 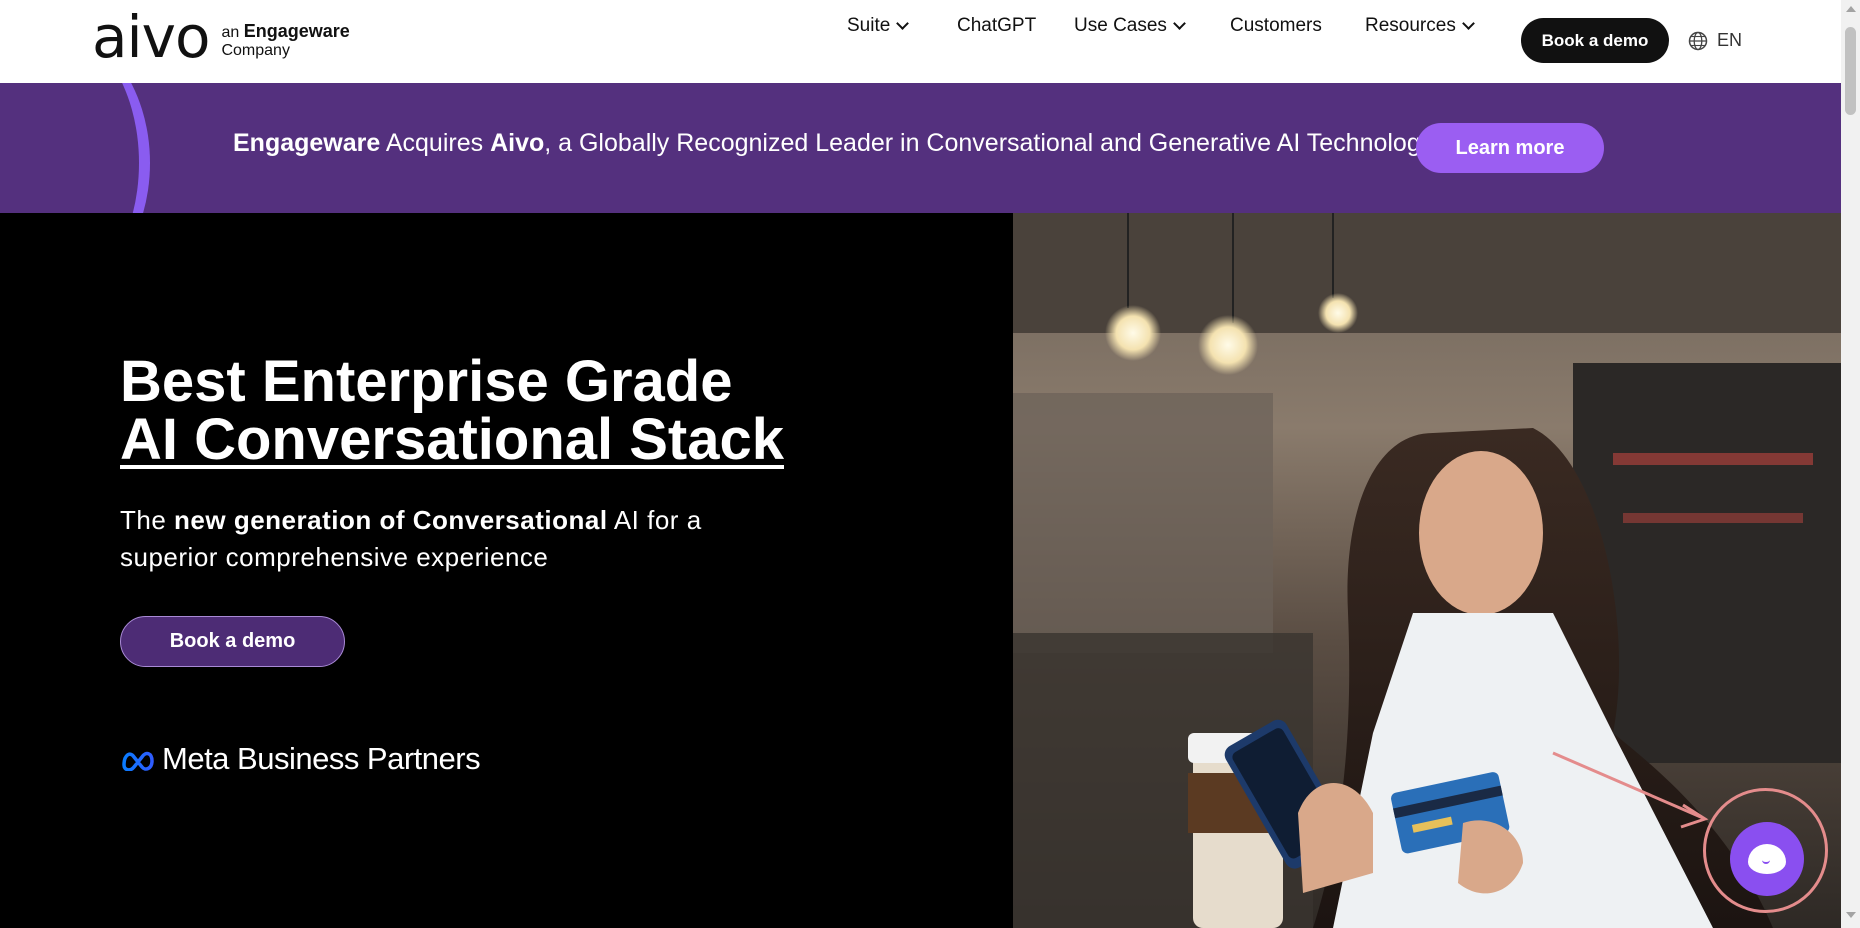 What do you see at coordinates (1698, 40) in the screenshot?
I see `globe-icon` at bounding box center [1698, 40].